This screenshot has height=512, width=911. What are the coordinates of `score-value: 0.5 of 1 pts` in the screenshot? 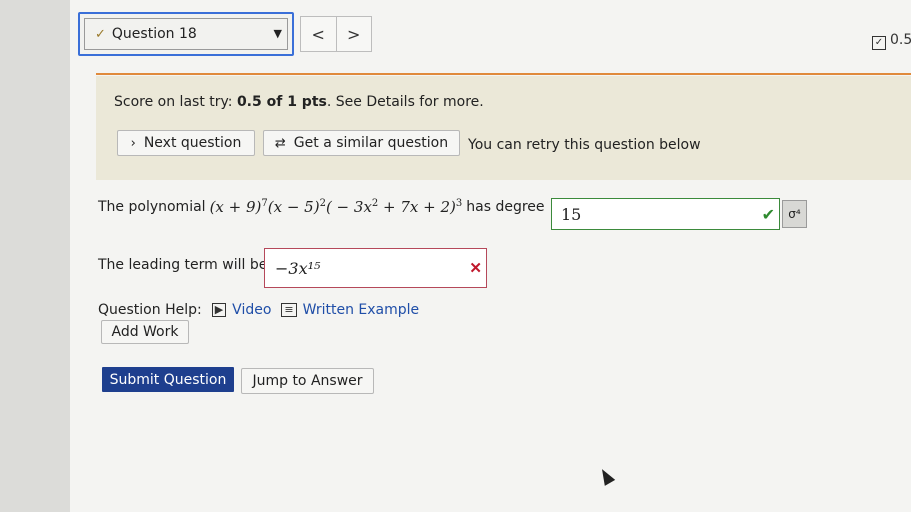 It's located at (281, 102).